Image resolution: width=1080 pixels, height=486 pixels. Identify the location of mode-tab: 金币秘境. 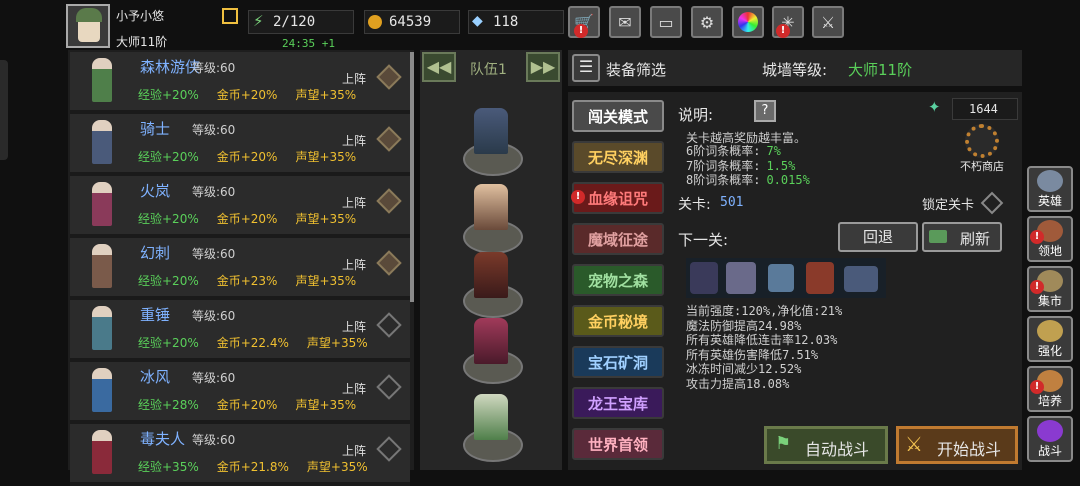
(618, 321).